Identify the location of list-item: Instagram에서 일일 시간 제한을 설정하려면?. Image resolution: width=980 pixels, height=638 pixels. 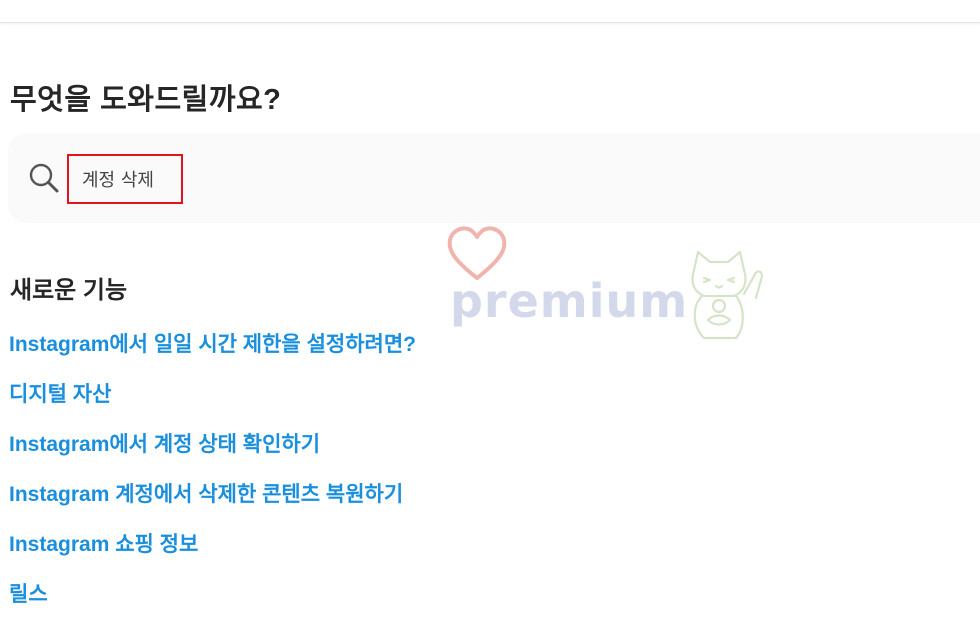
(212, 355).